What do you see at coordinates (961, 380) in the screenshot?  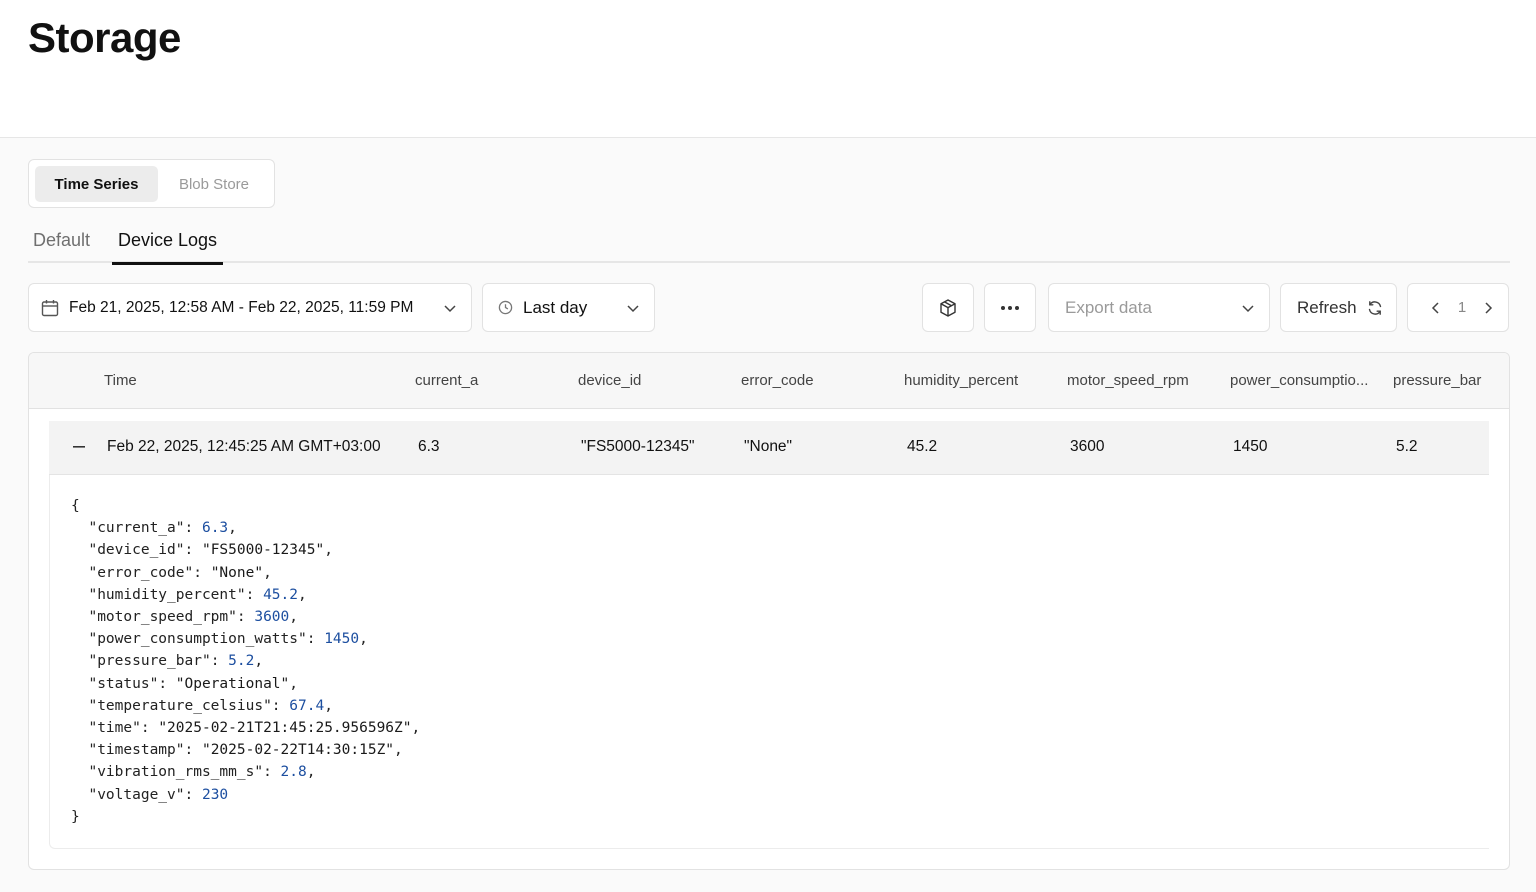 I see `column-header-humidity-percent: humidity_percent` at bounding box center [961, 380].